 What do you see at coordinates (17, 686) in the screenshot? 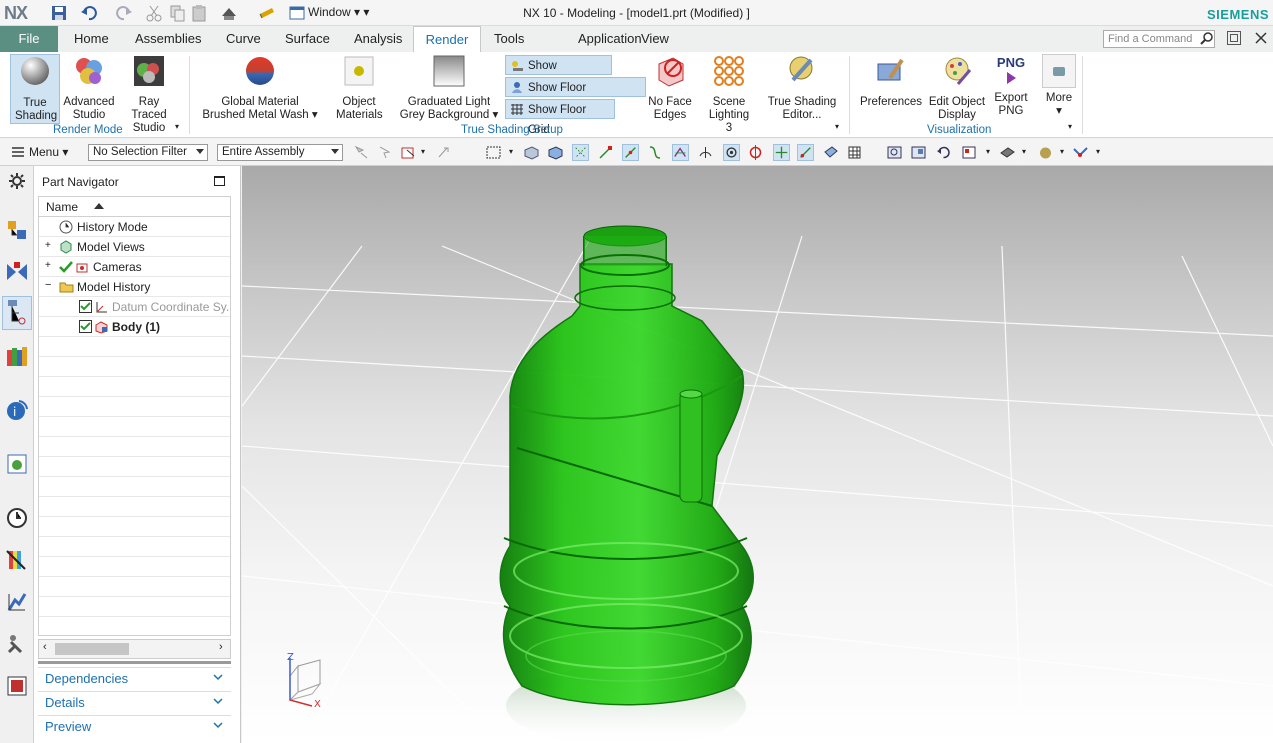
I see `roles-icon` at bounding box center [17, 686].